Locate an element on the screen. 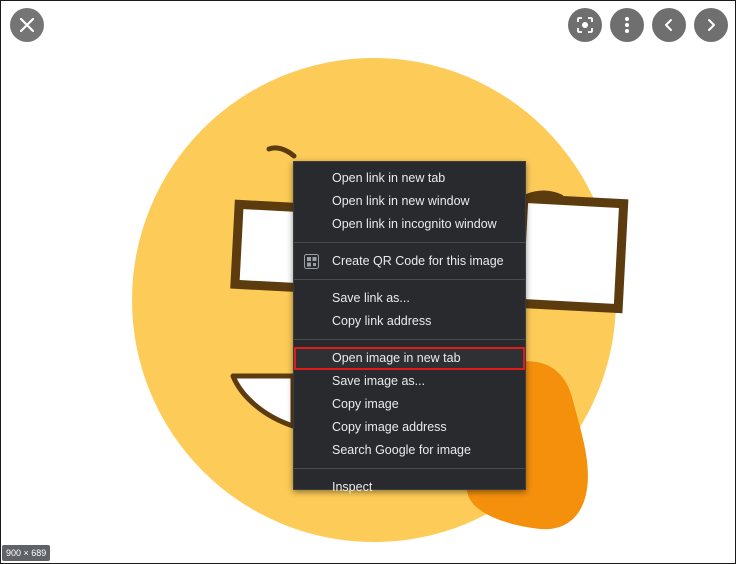 The height and width of the screenshot is (564, 736). lens-icon is located at coordinates (585, 25).